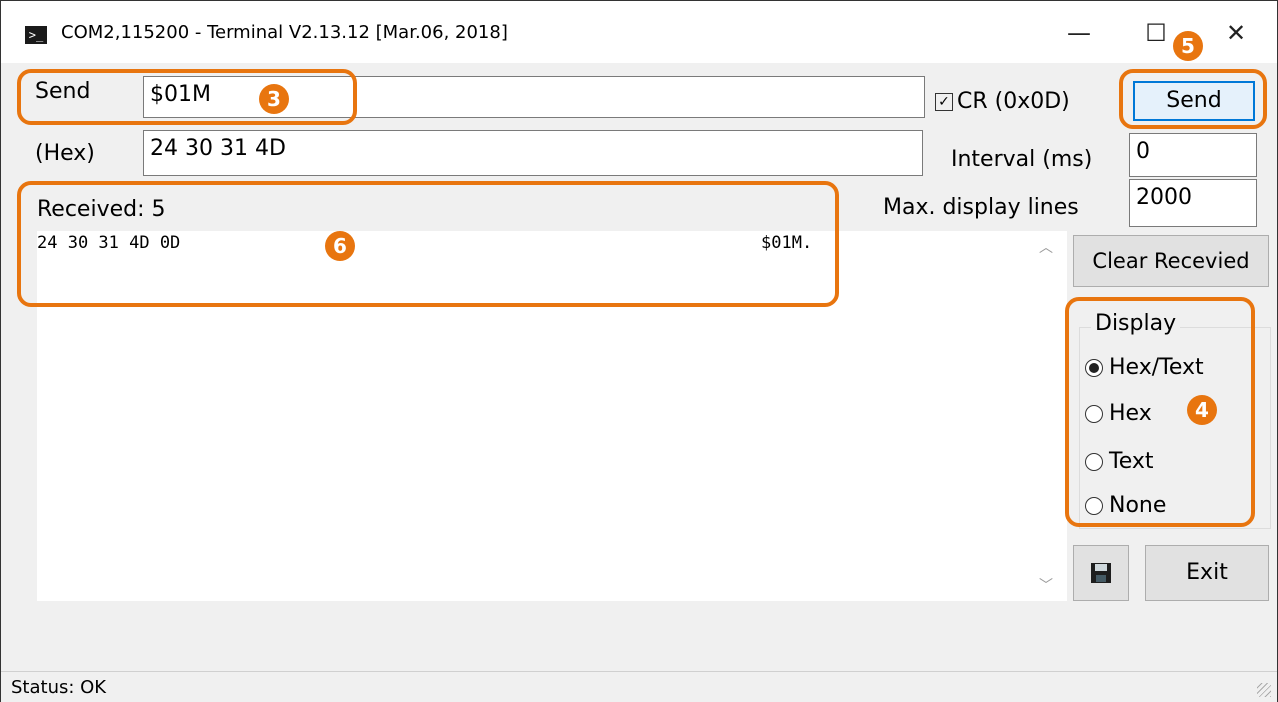  What do you see at coordinates (1193, 203) in the screenshot?
I see `max-lines-input: 2000` at bounding box center [1193, 203].